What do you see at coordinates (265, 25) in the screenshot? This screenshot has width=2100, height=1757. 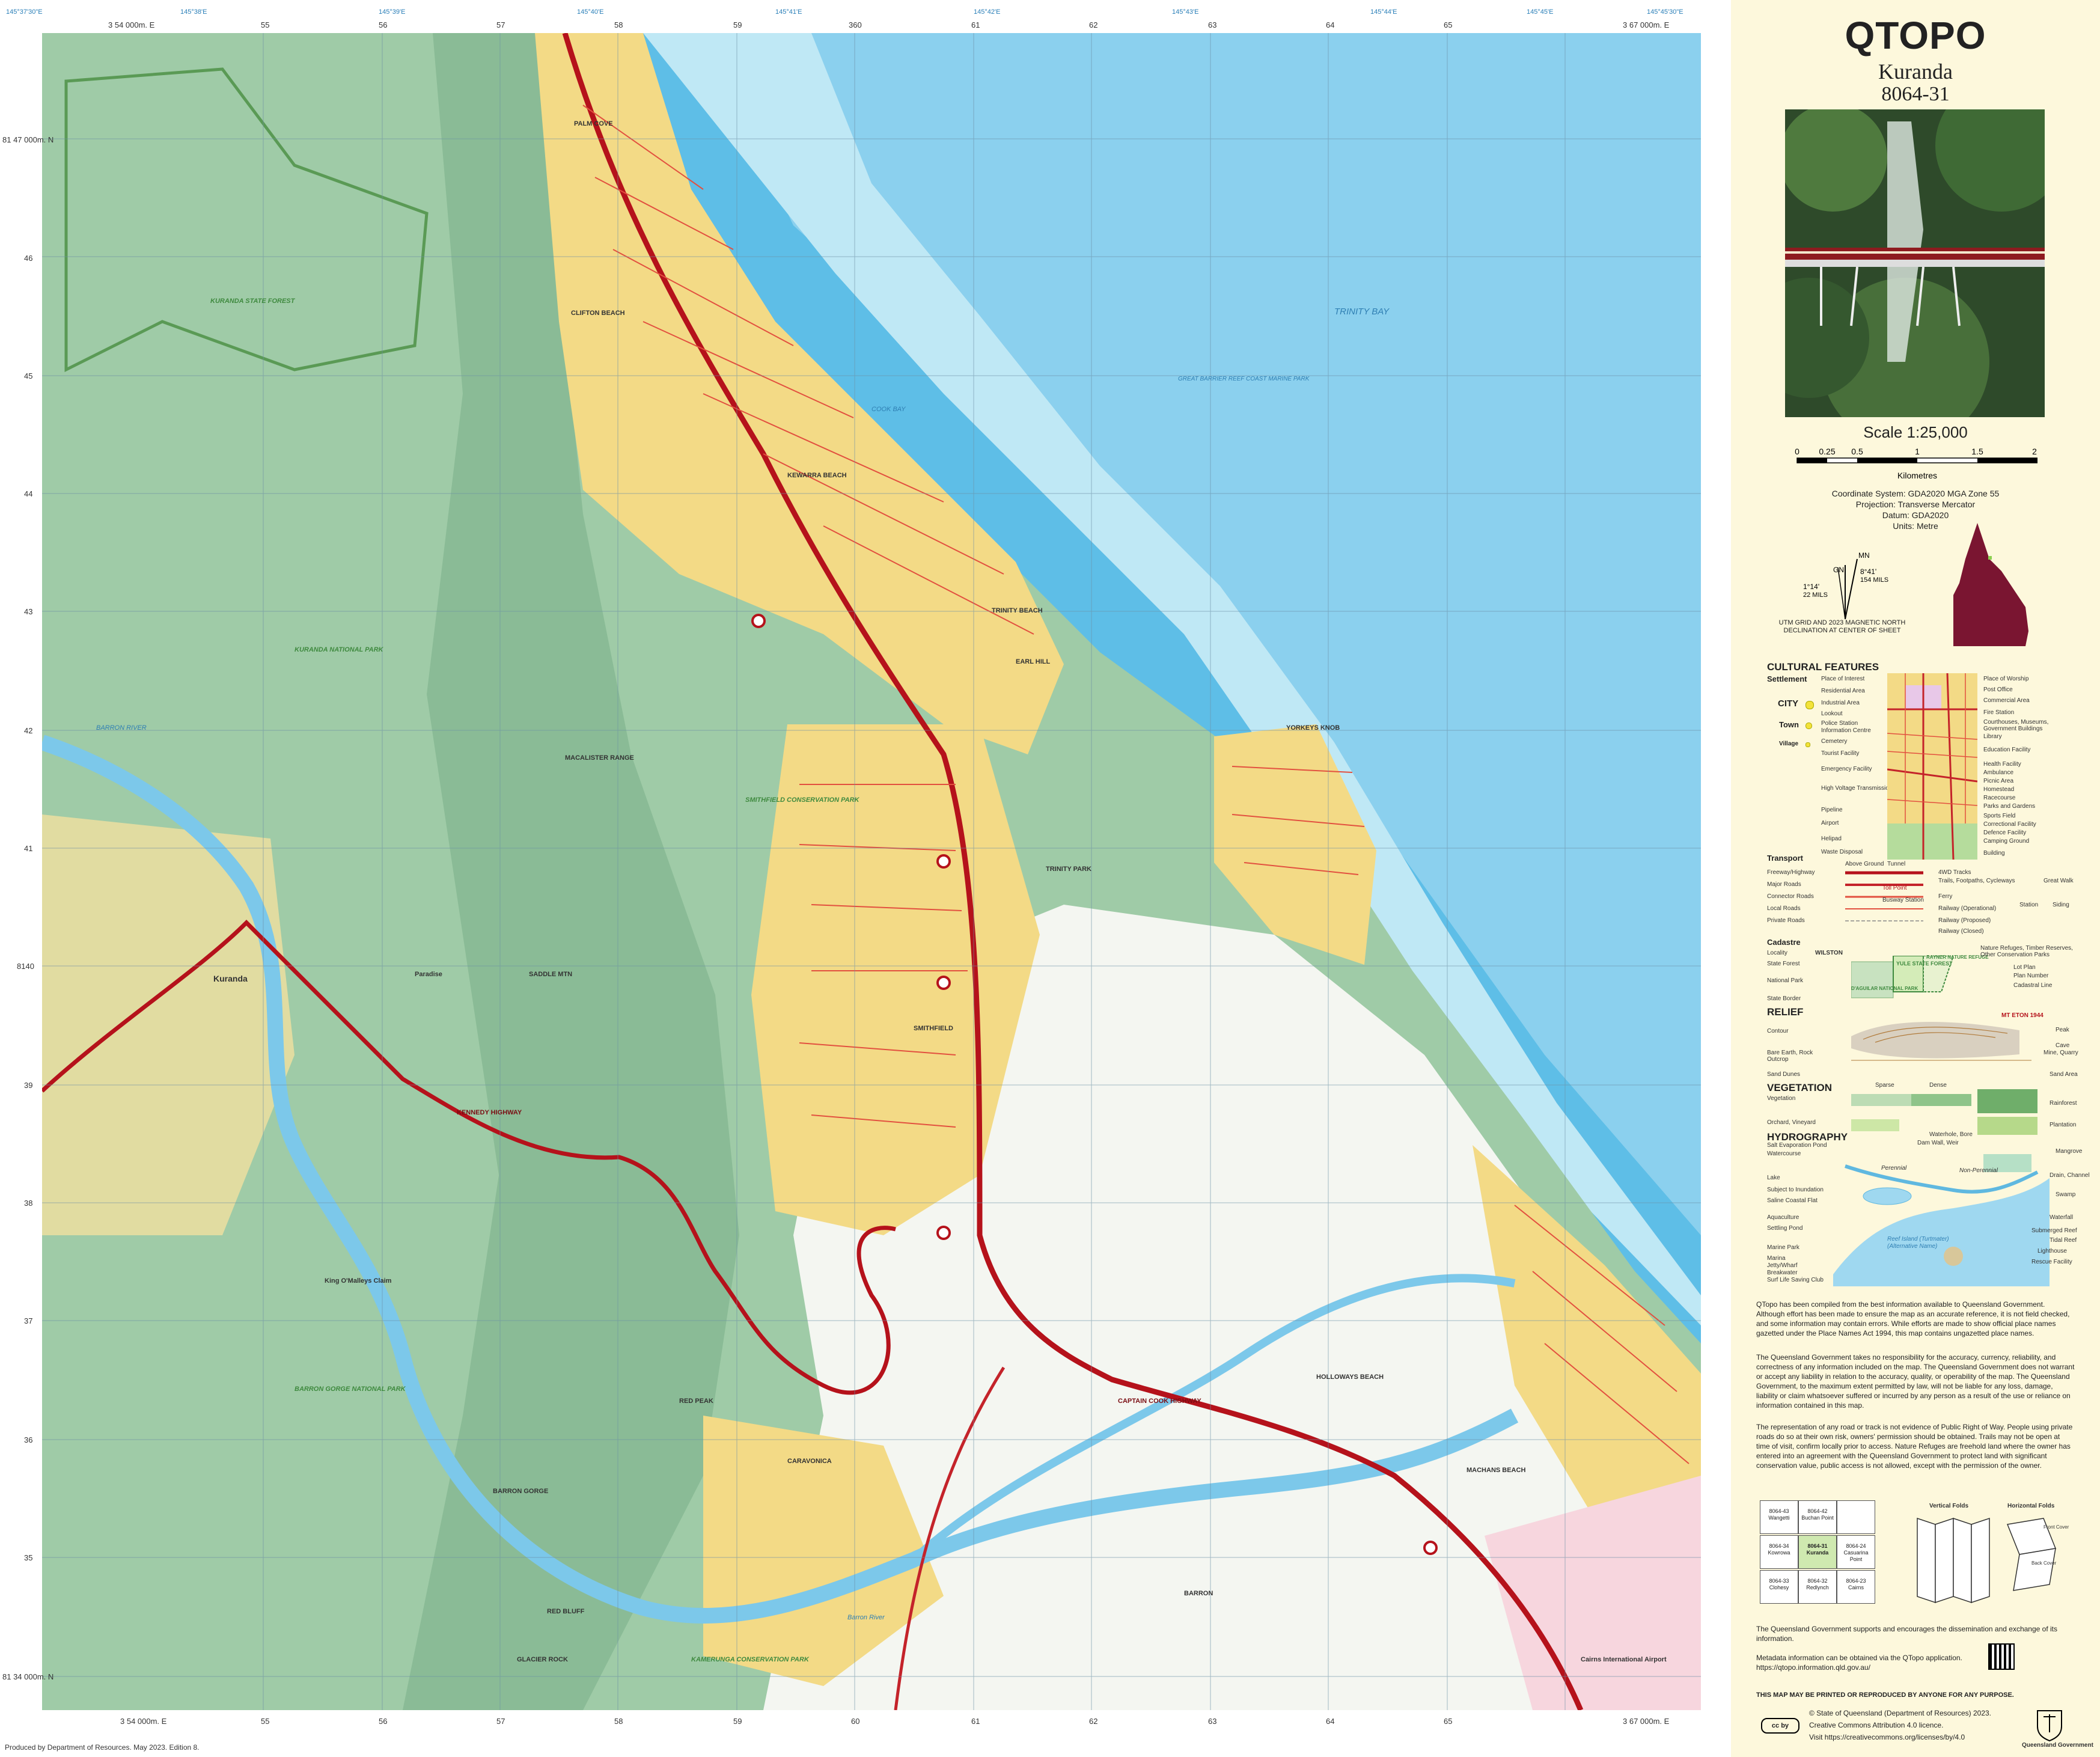 I see `easting-label-top: 55` at bounding box center [265, 25].